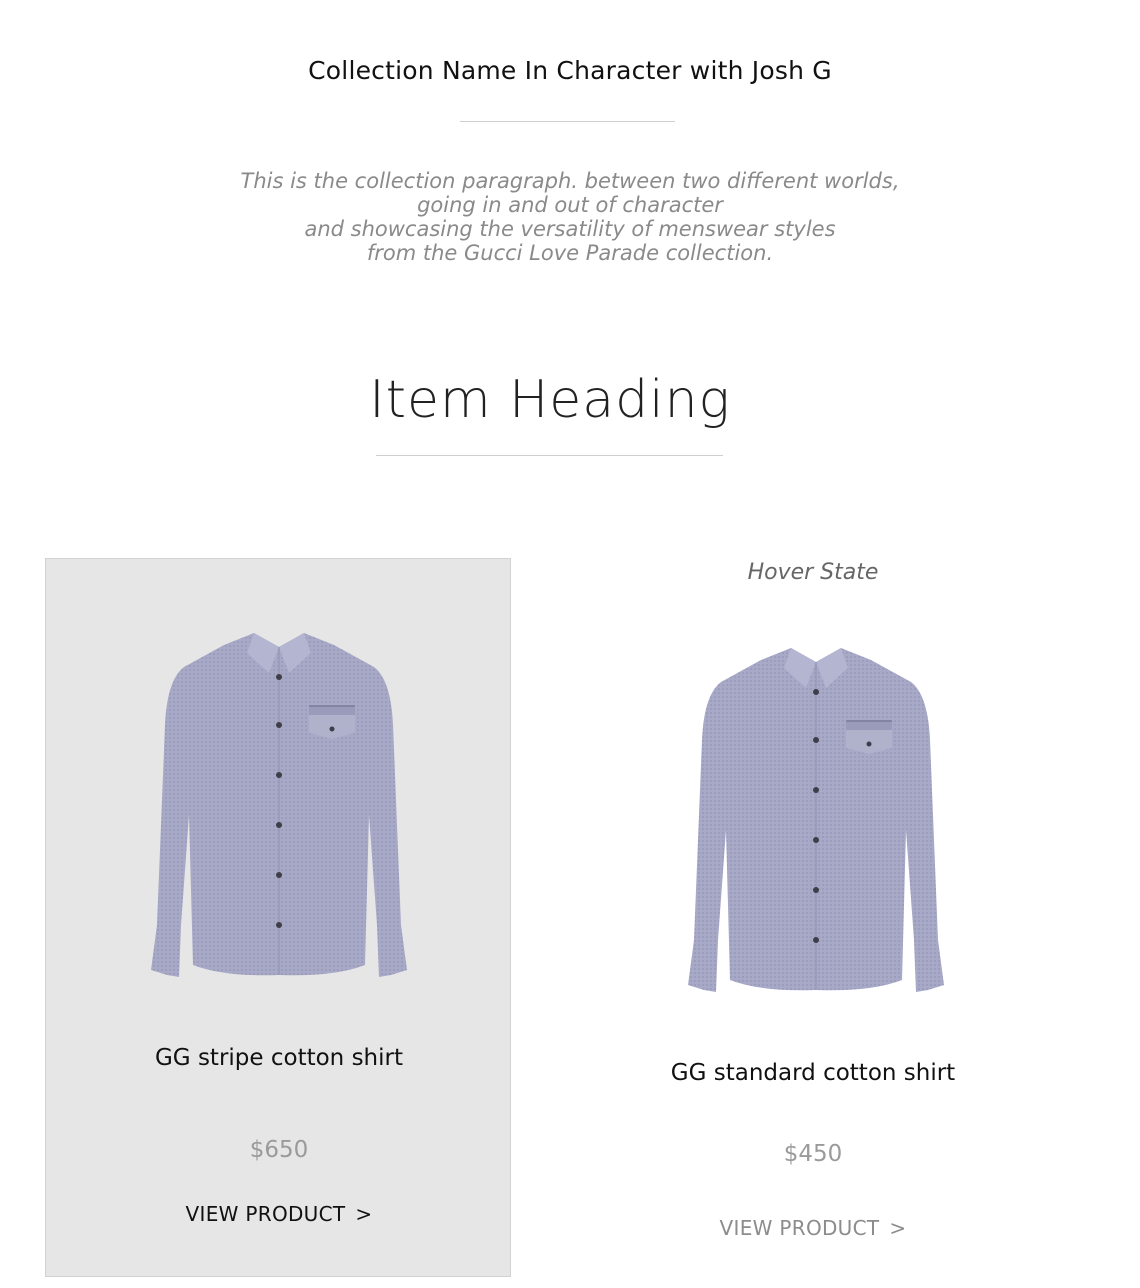 The width and height of the screenshot is (1140, 1288). What do you see at coordinates (567, 121) in the screenshot?
I see `title-divider` at bounding box center [567, 121].